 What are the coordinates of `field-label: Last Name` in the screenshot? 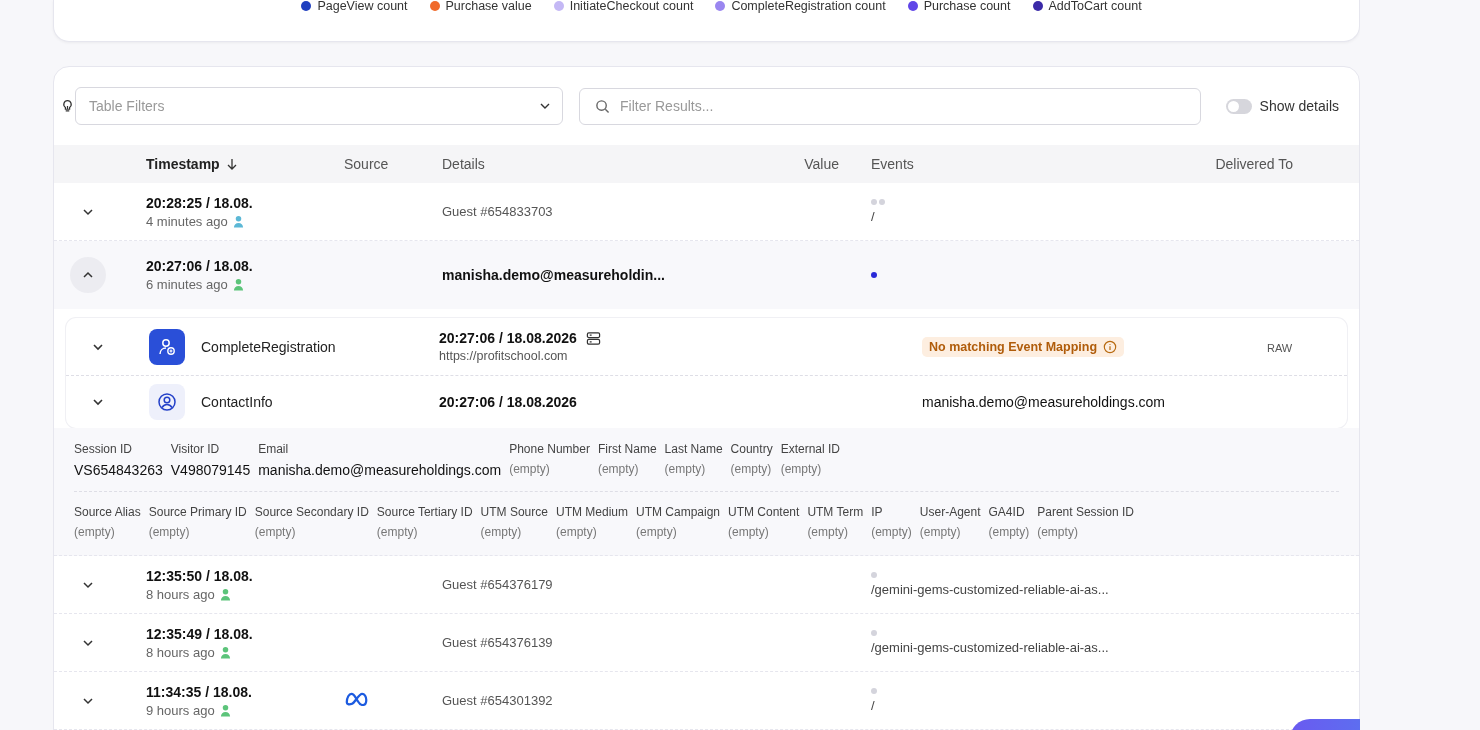 It's located at (693, 449).